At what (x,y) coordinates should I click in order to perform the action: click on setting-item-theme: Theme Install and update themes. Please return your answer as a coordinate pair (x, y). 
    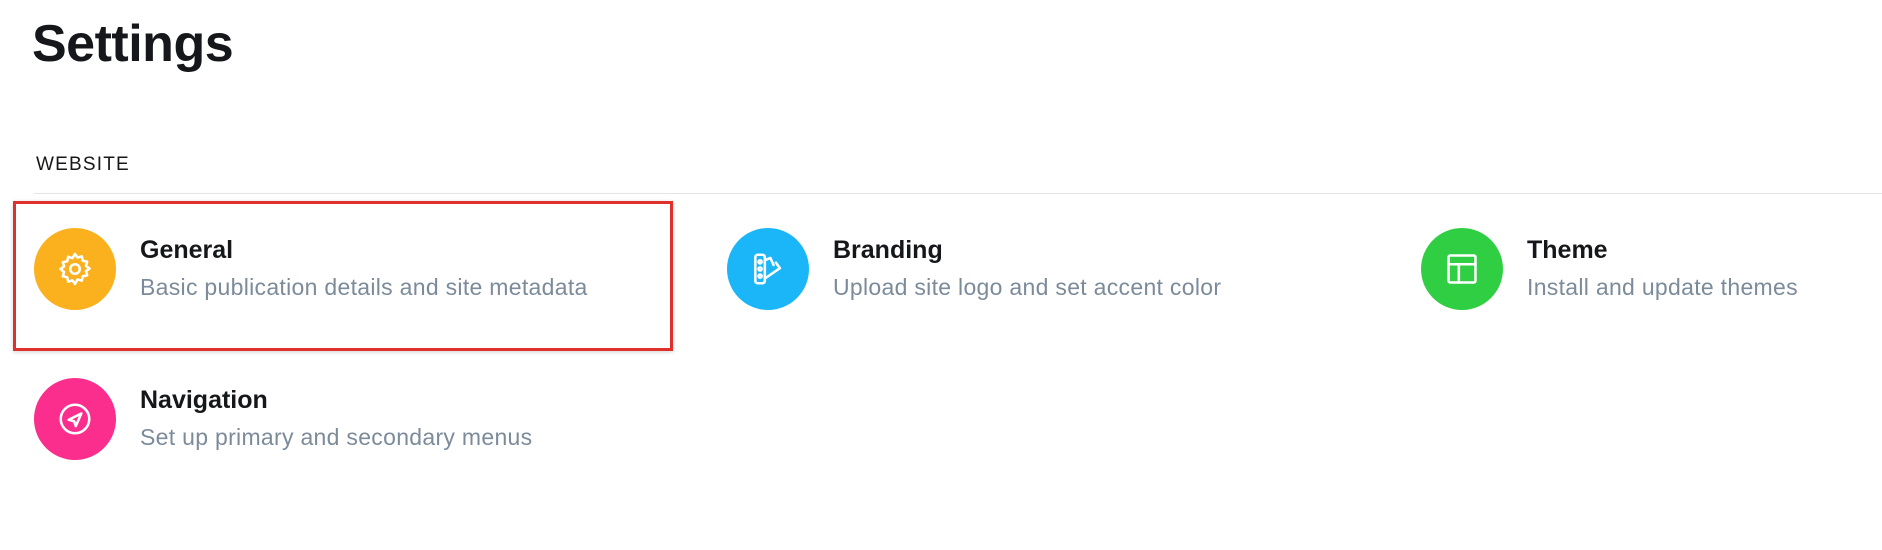
    Looking at the image, I should click on (1609, 269).